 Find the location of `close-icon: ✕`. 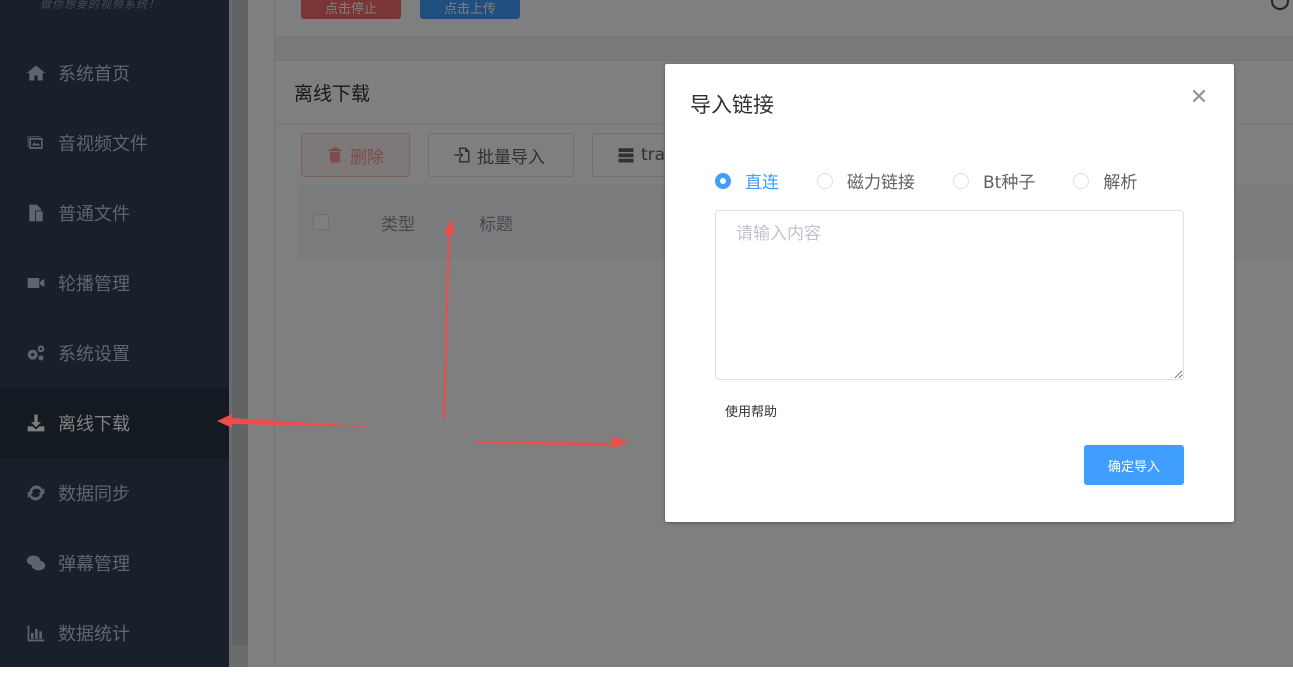

close-icon: ✕ is located at coordinates (1199, 98).